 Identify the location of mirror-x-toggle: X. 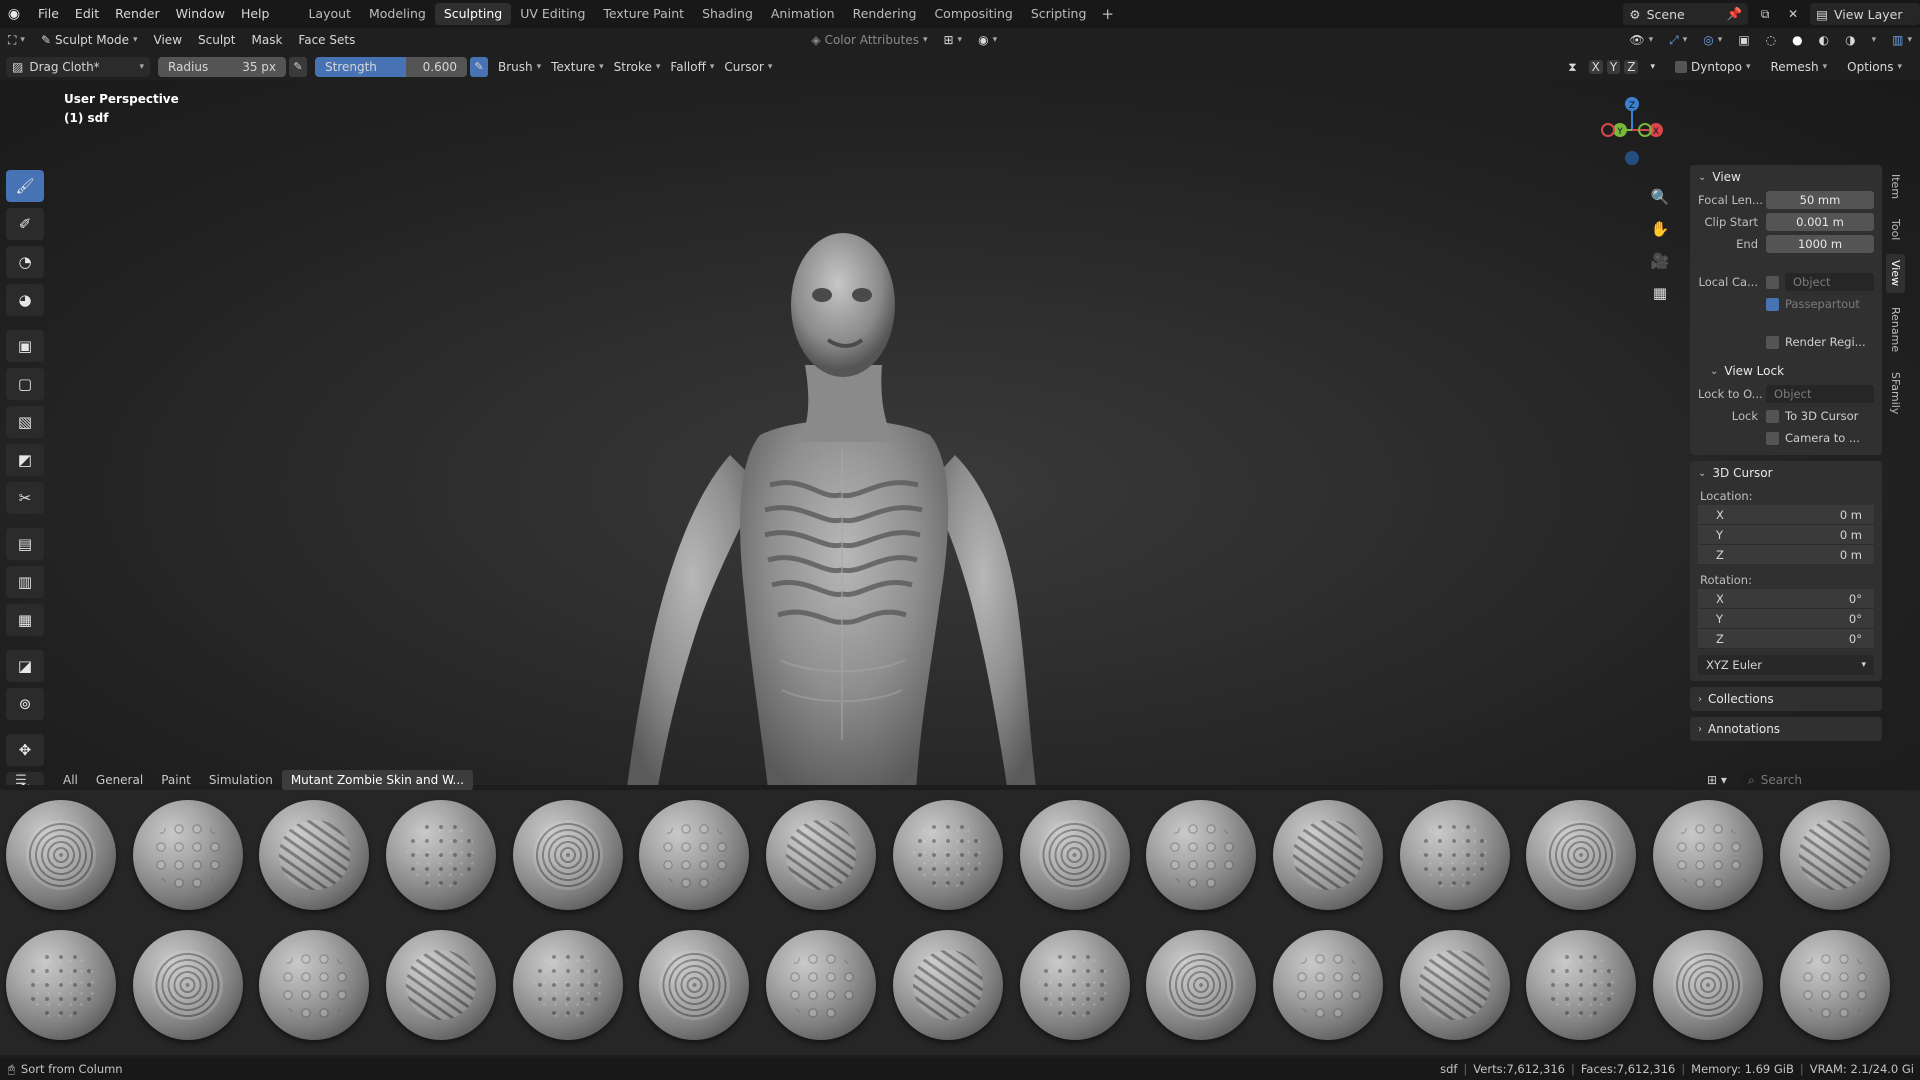
(1595, 67).